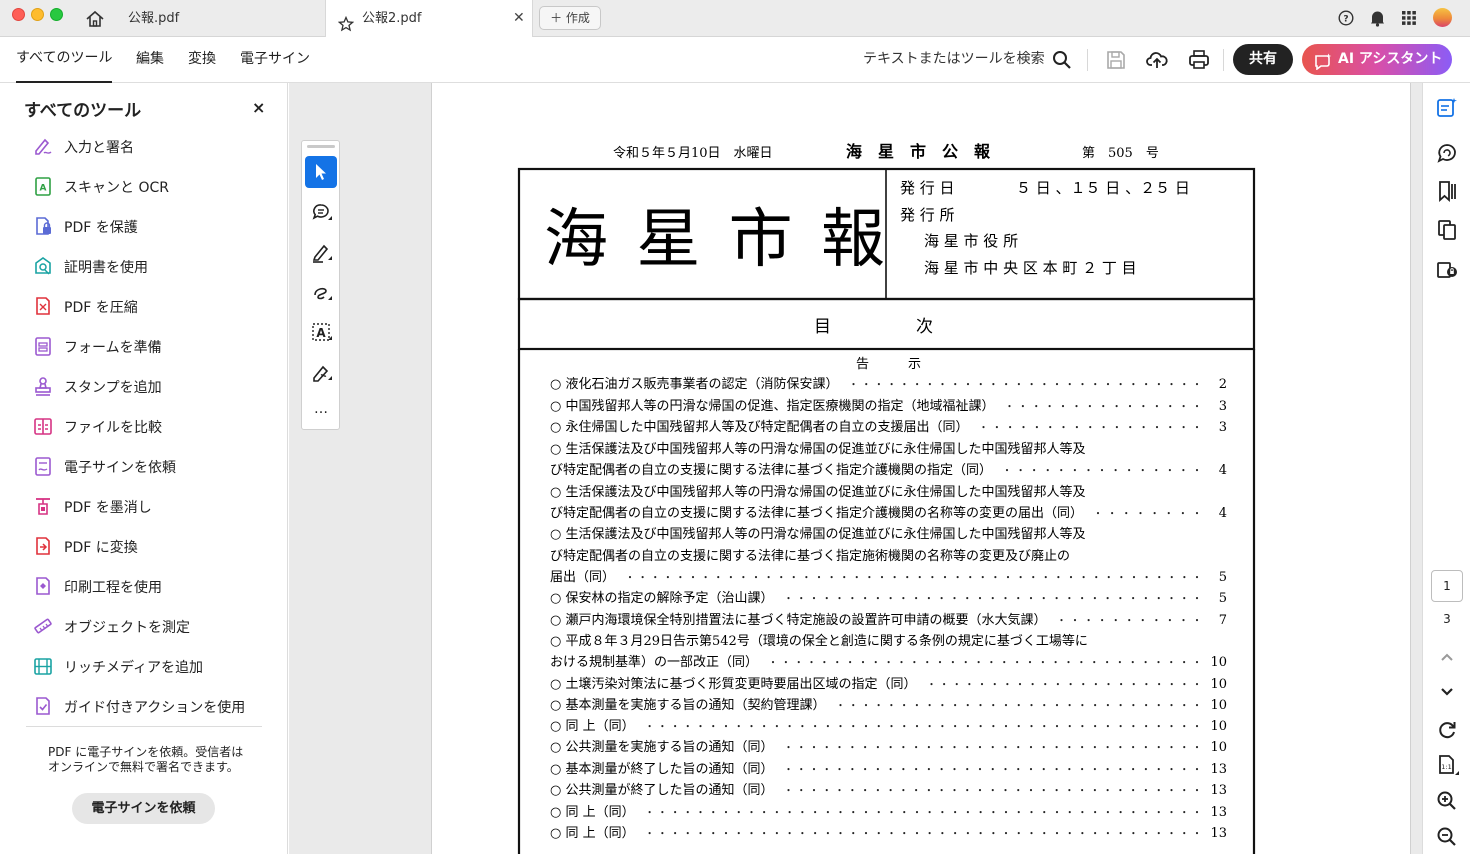 This screenshot has width=1470, height=854. What do you see at coordinates (83, 111) in the screenshot?
I see `panel-title: すべてのツール` at bounding box center [83, 111].